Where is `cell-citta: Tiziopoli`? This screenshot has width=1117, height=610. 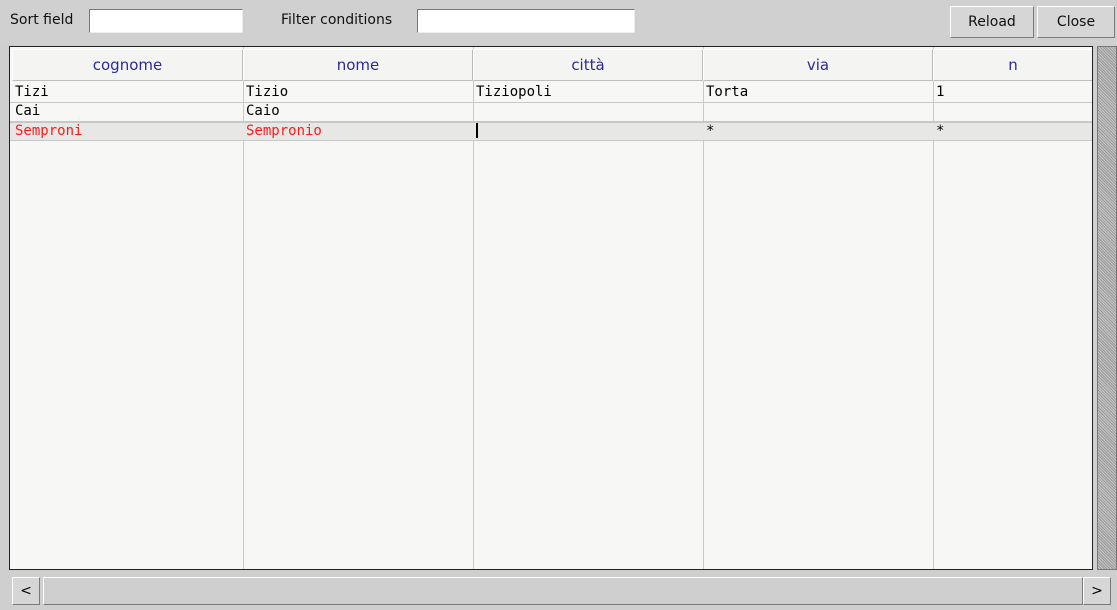 cell-citta: Tiziopoli is located at coordinates (588, 93).